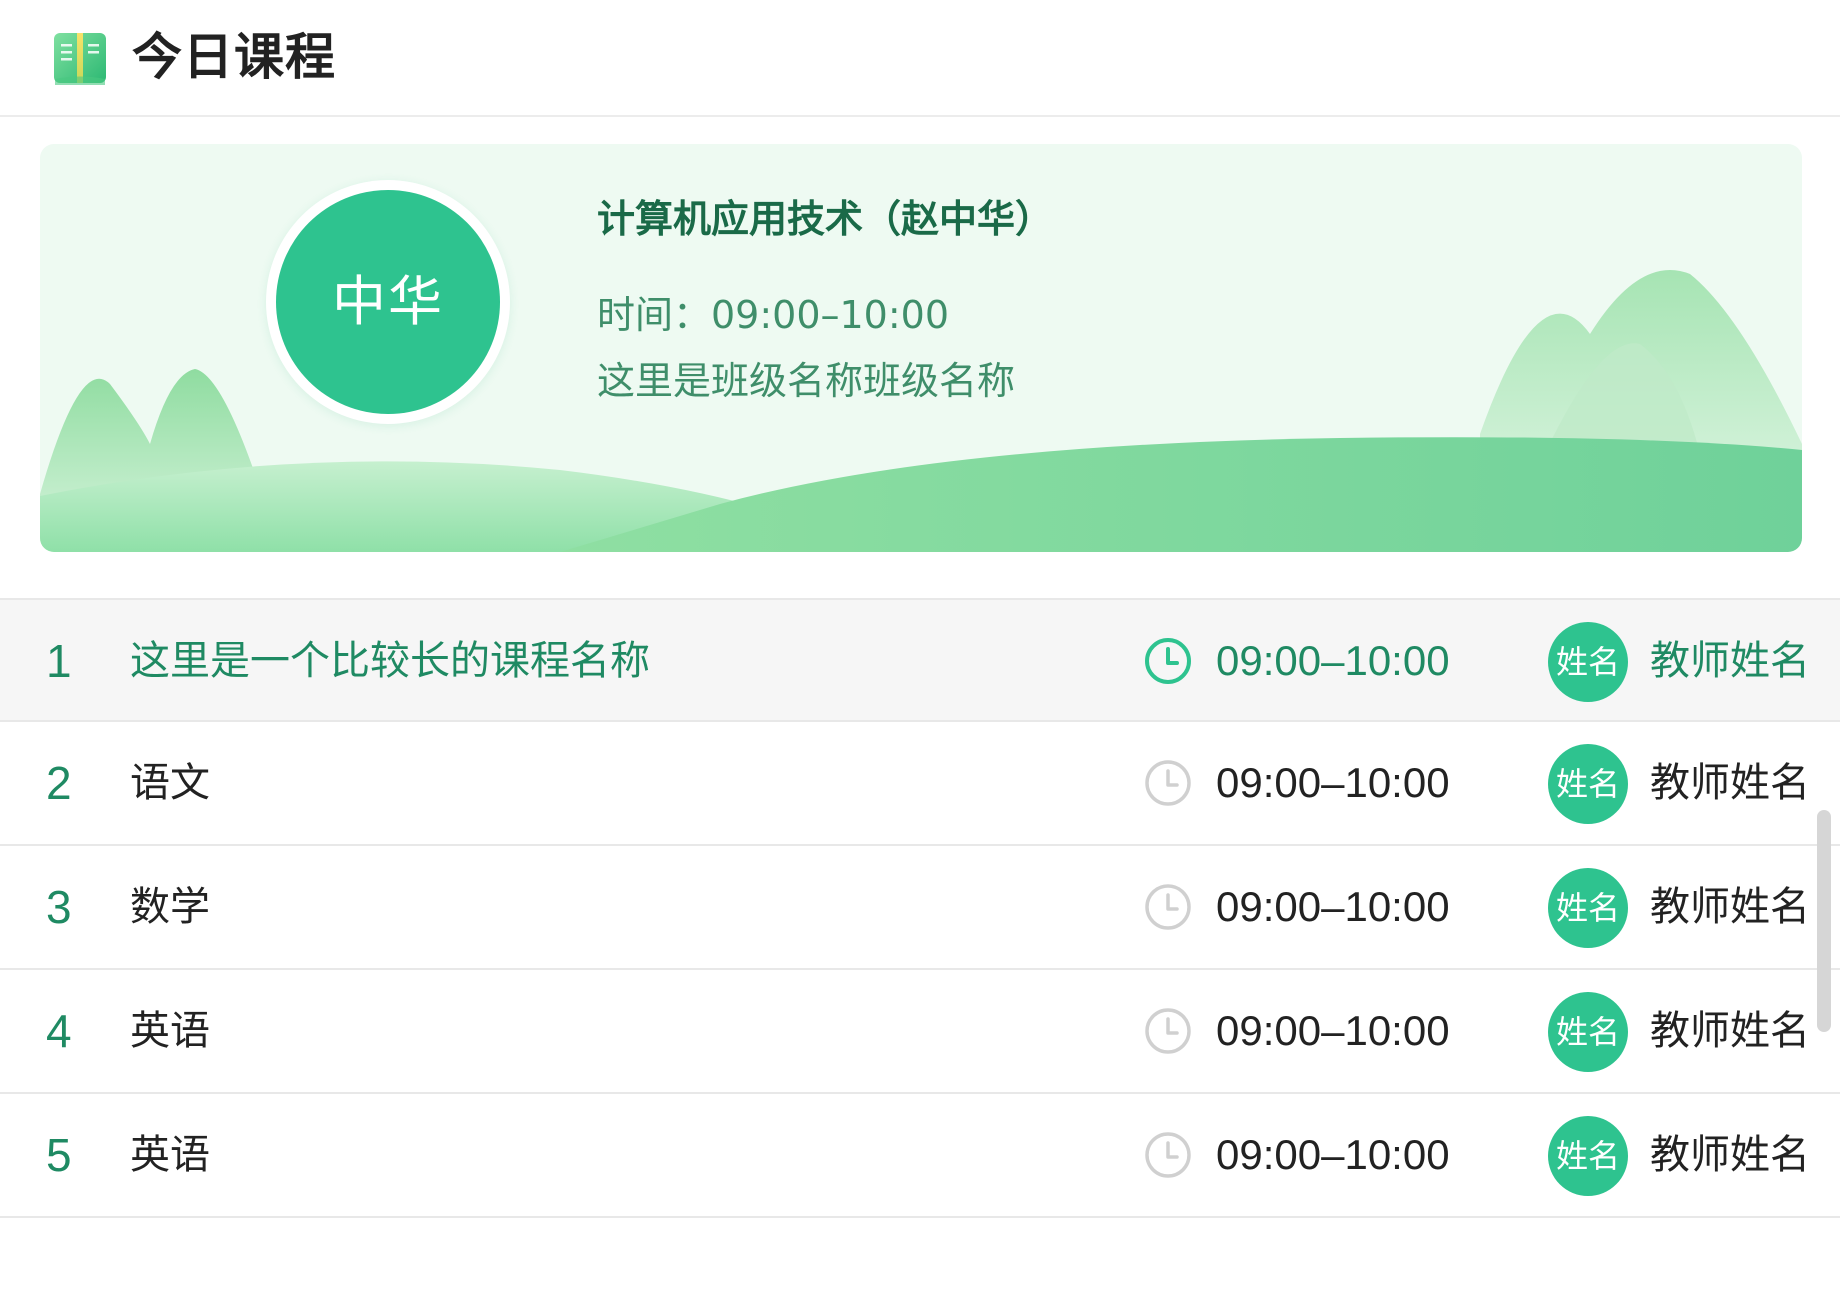  What do you see at coordinates (825, 219) in the screenshot?
I see `current-course-title: 计算机应用技术（赵中华）` at bounding box center [825, 219].